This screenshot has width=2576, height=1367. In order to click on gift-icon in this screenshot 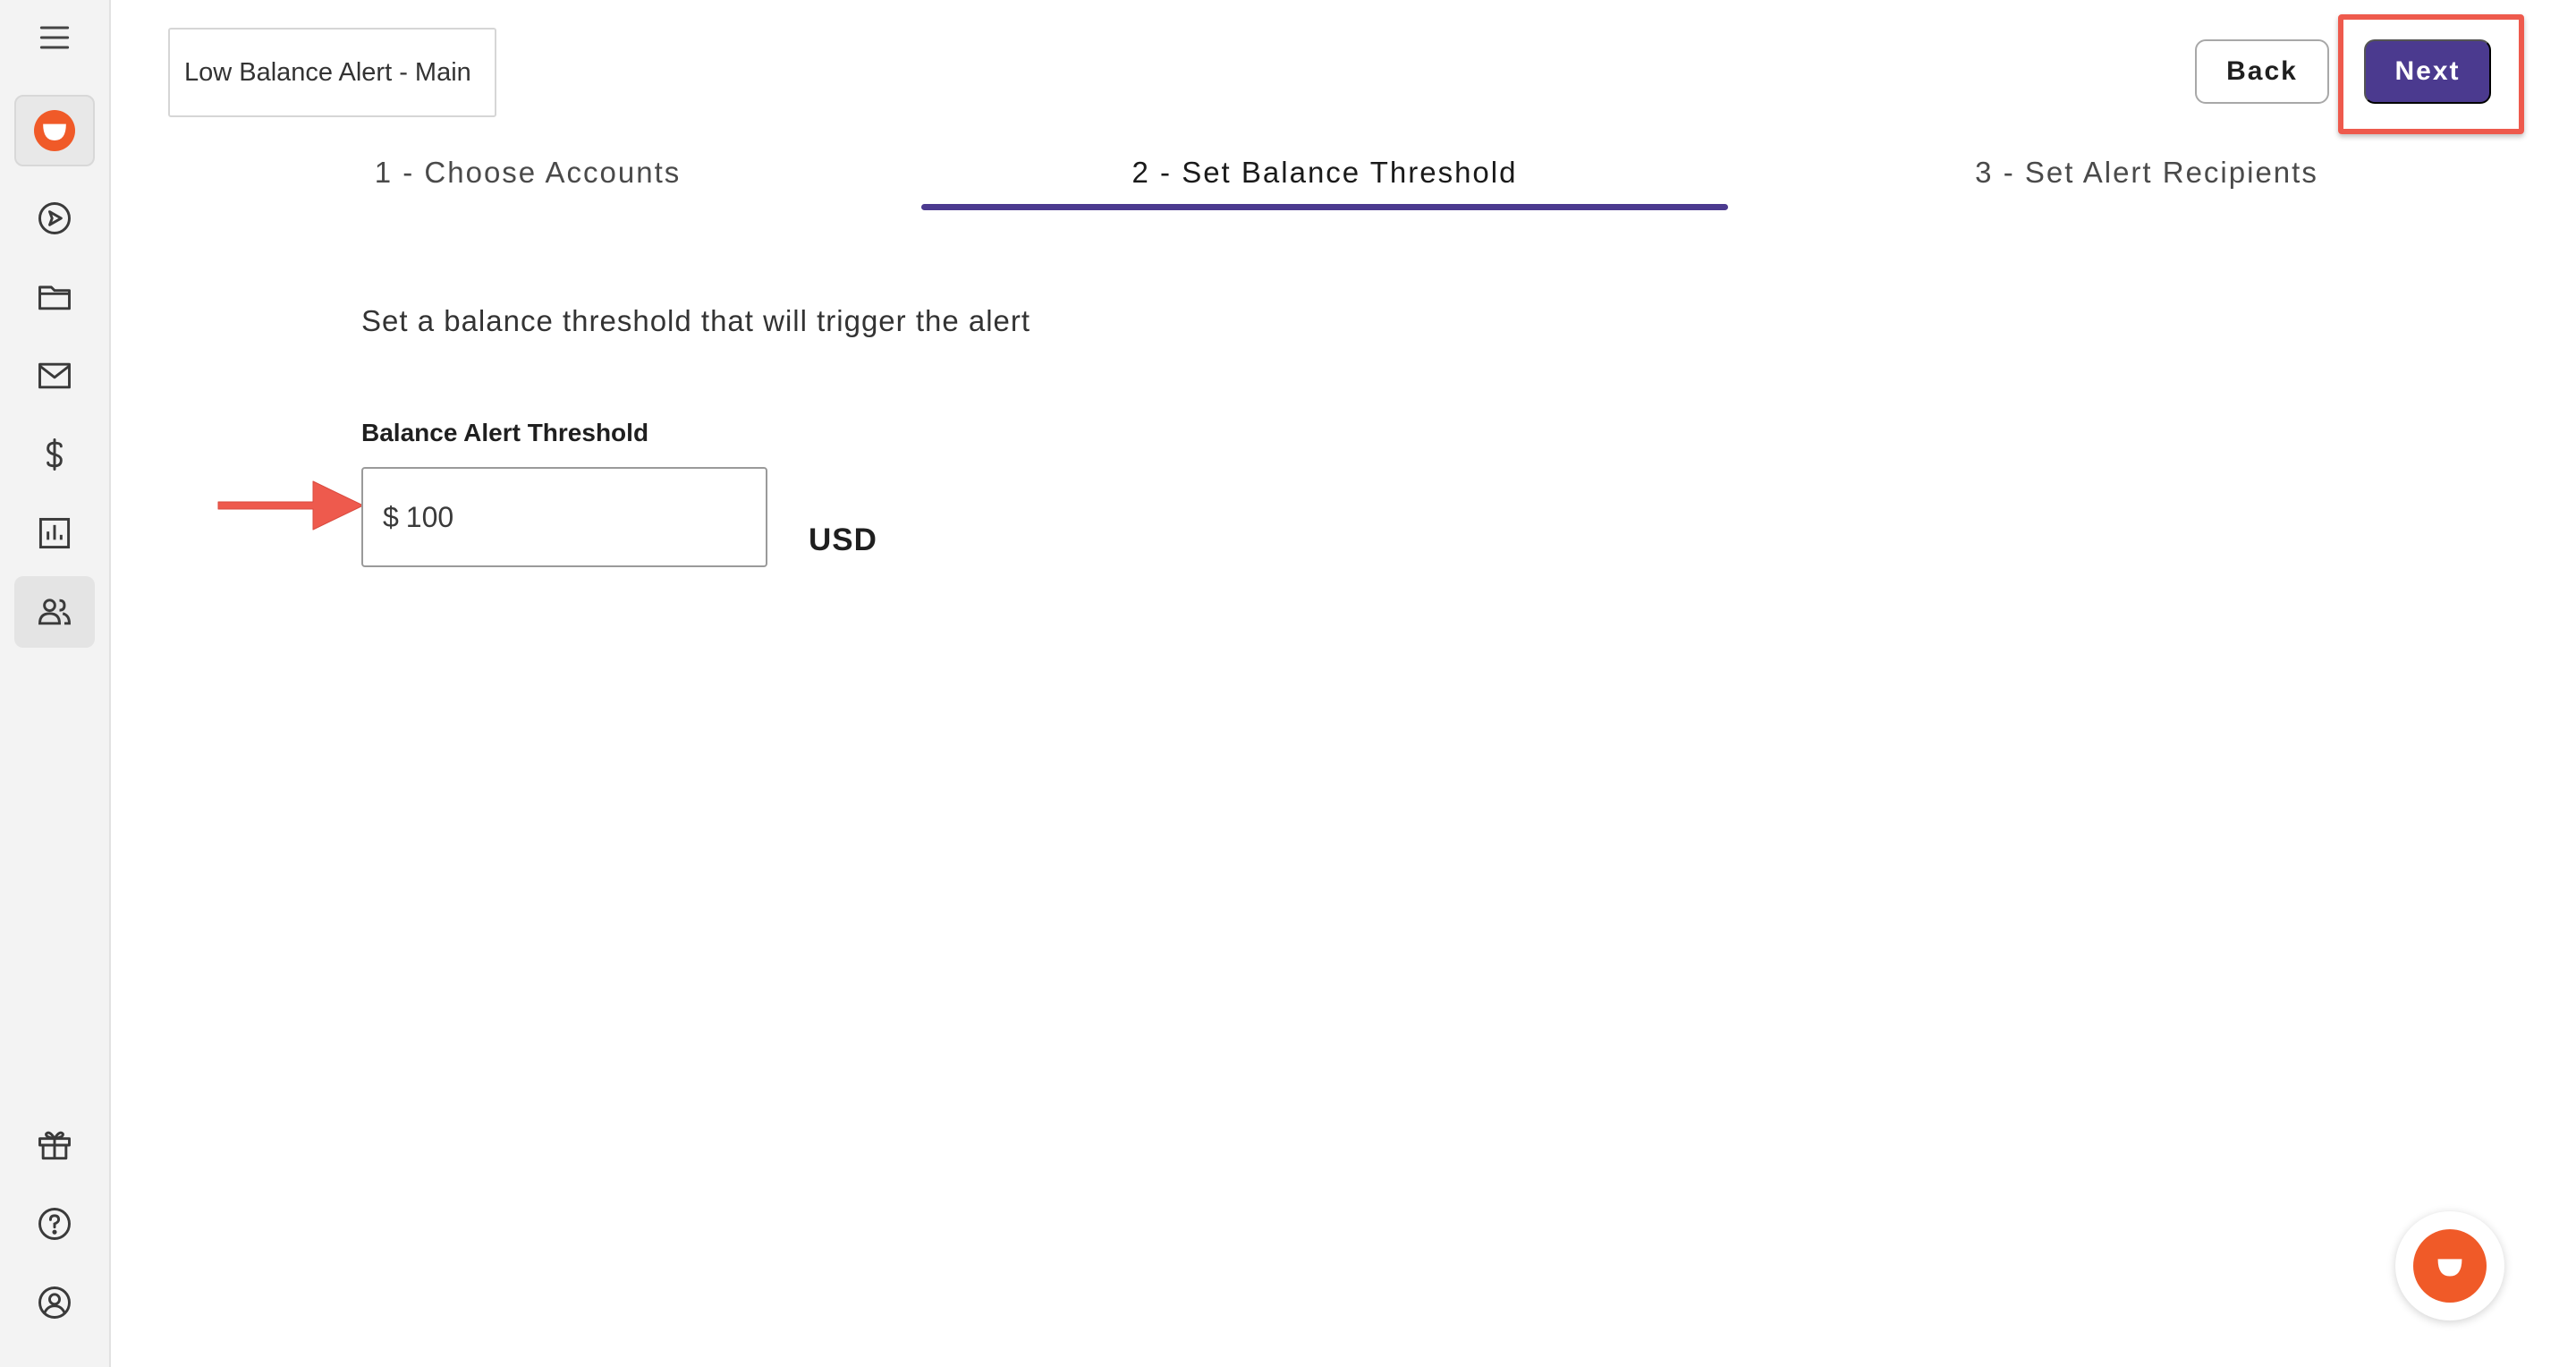, I will do `click(54, 1145)`.